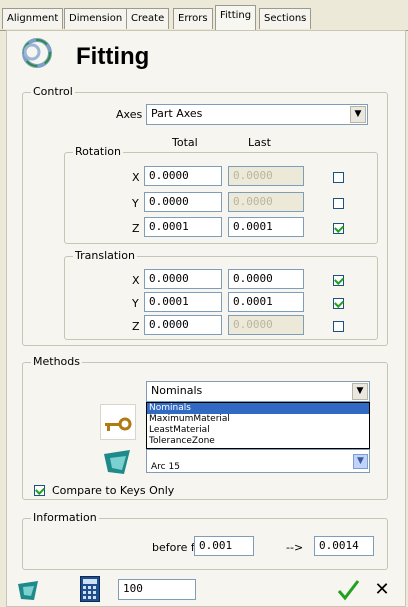 This screenshot has width=408, height=607. I want to click on fitting-logo-icon, so click(37, 53).